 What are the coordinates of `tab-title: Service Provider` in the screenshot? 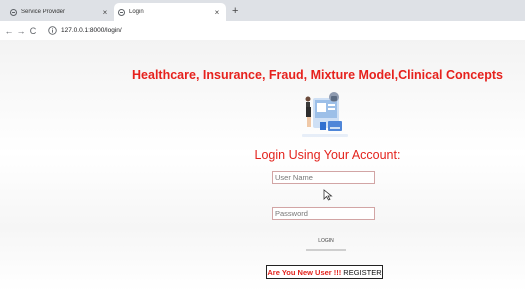 It's located at (43, 12).